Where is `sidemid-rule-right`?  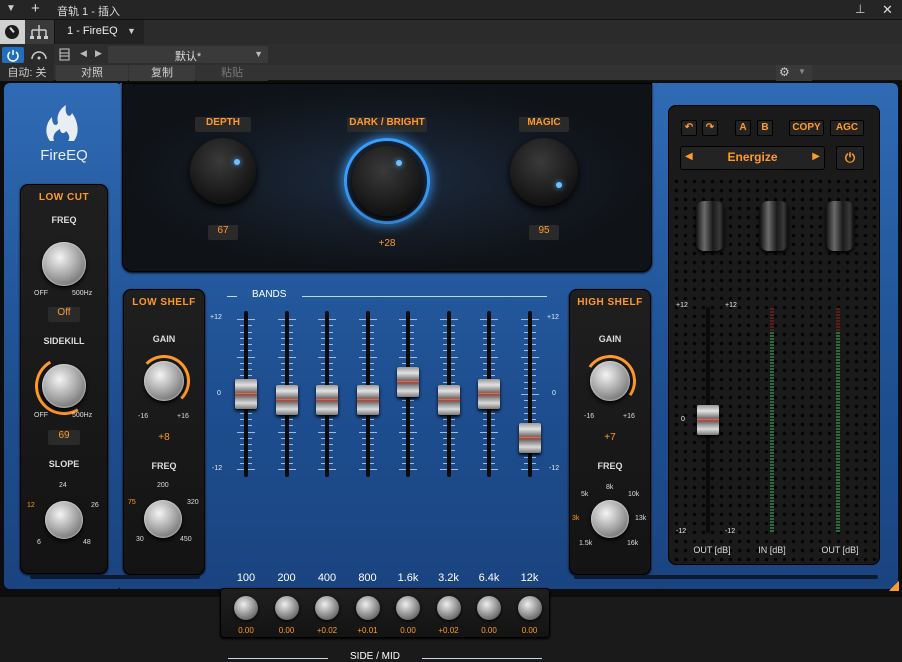
sidemid-rule-right is located at coordinates (482, 658).